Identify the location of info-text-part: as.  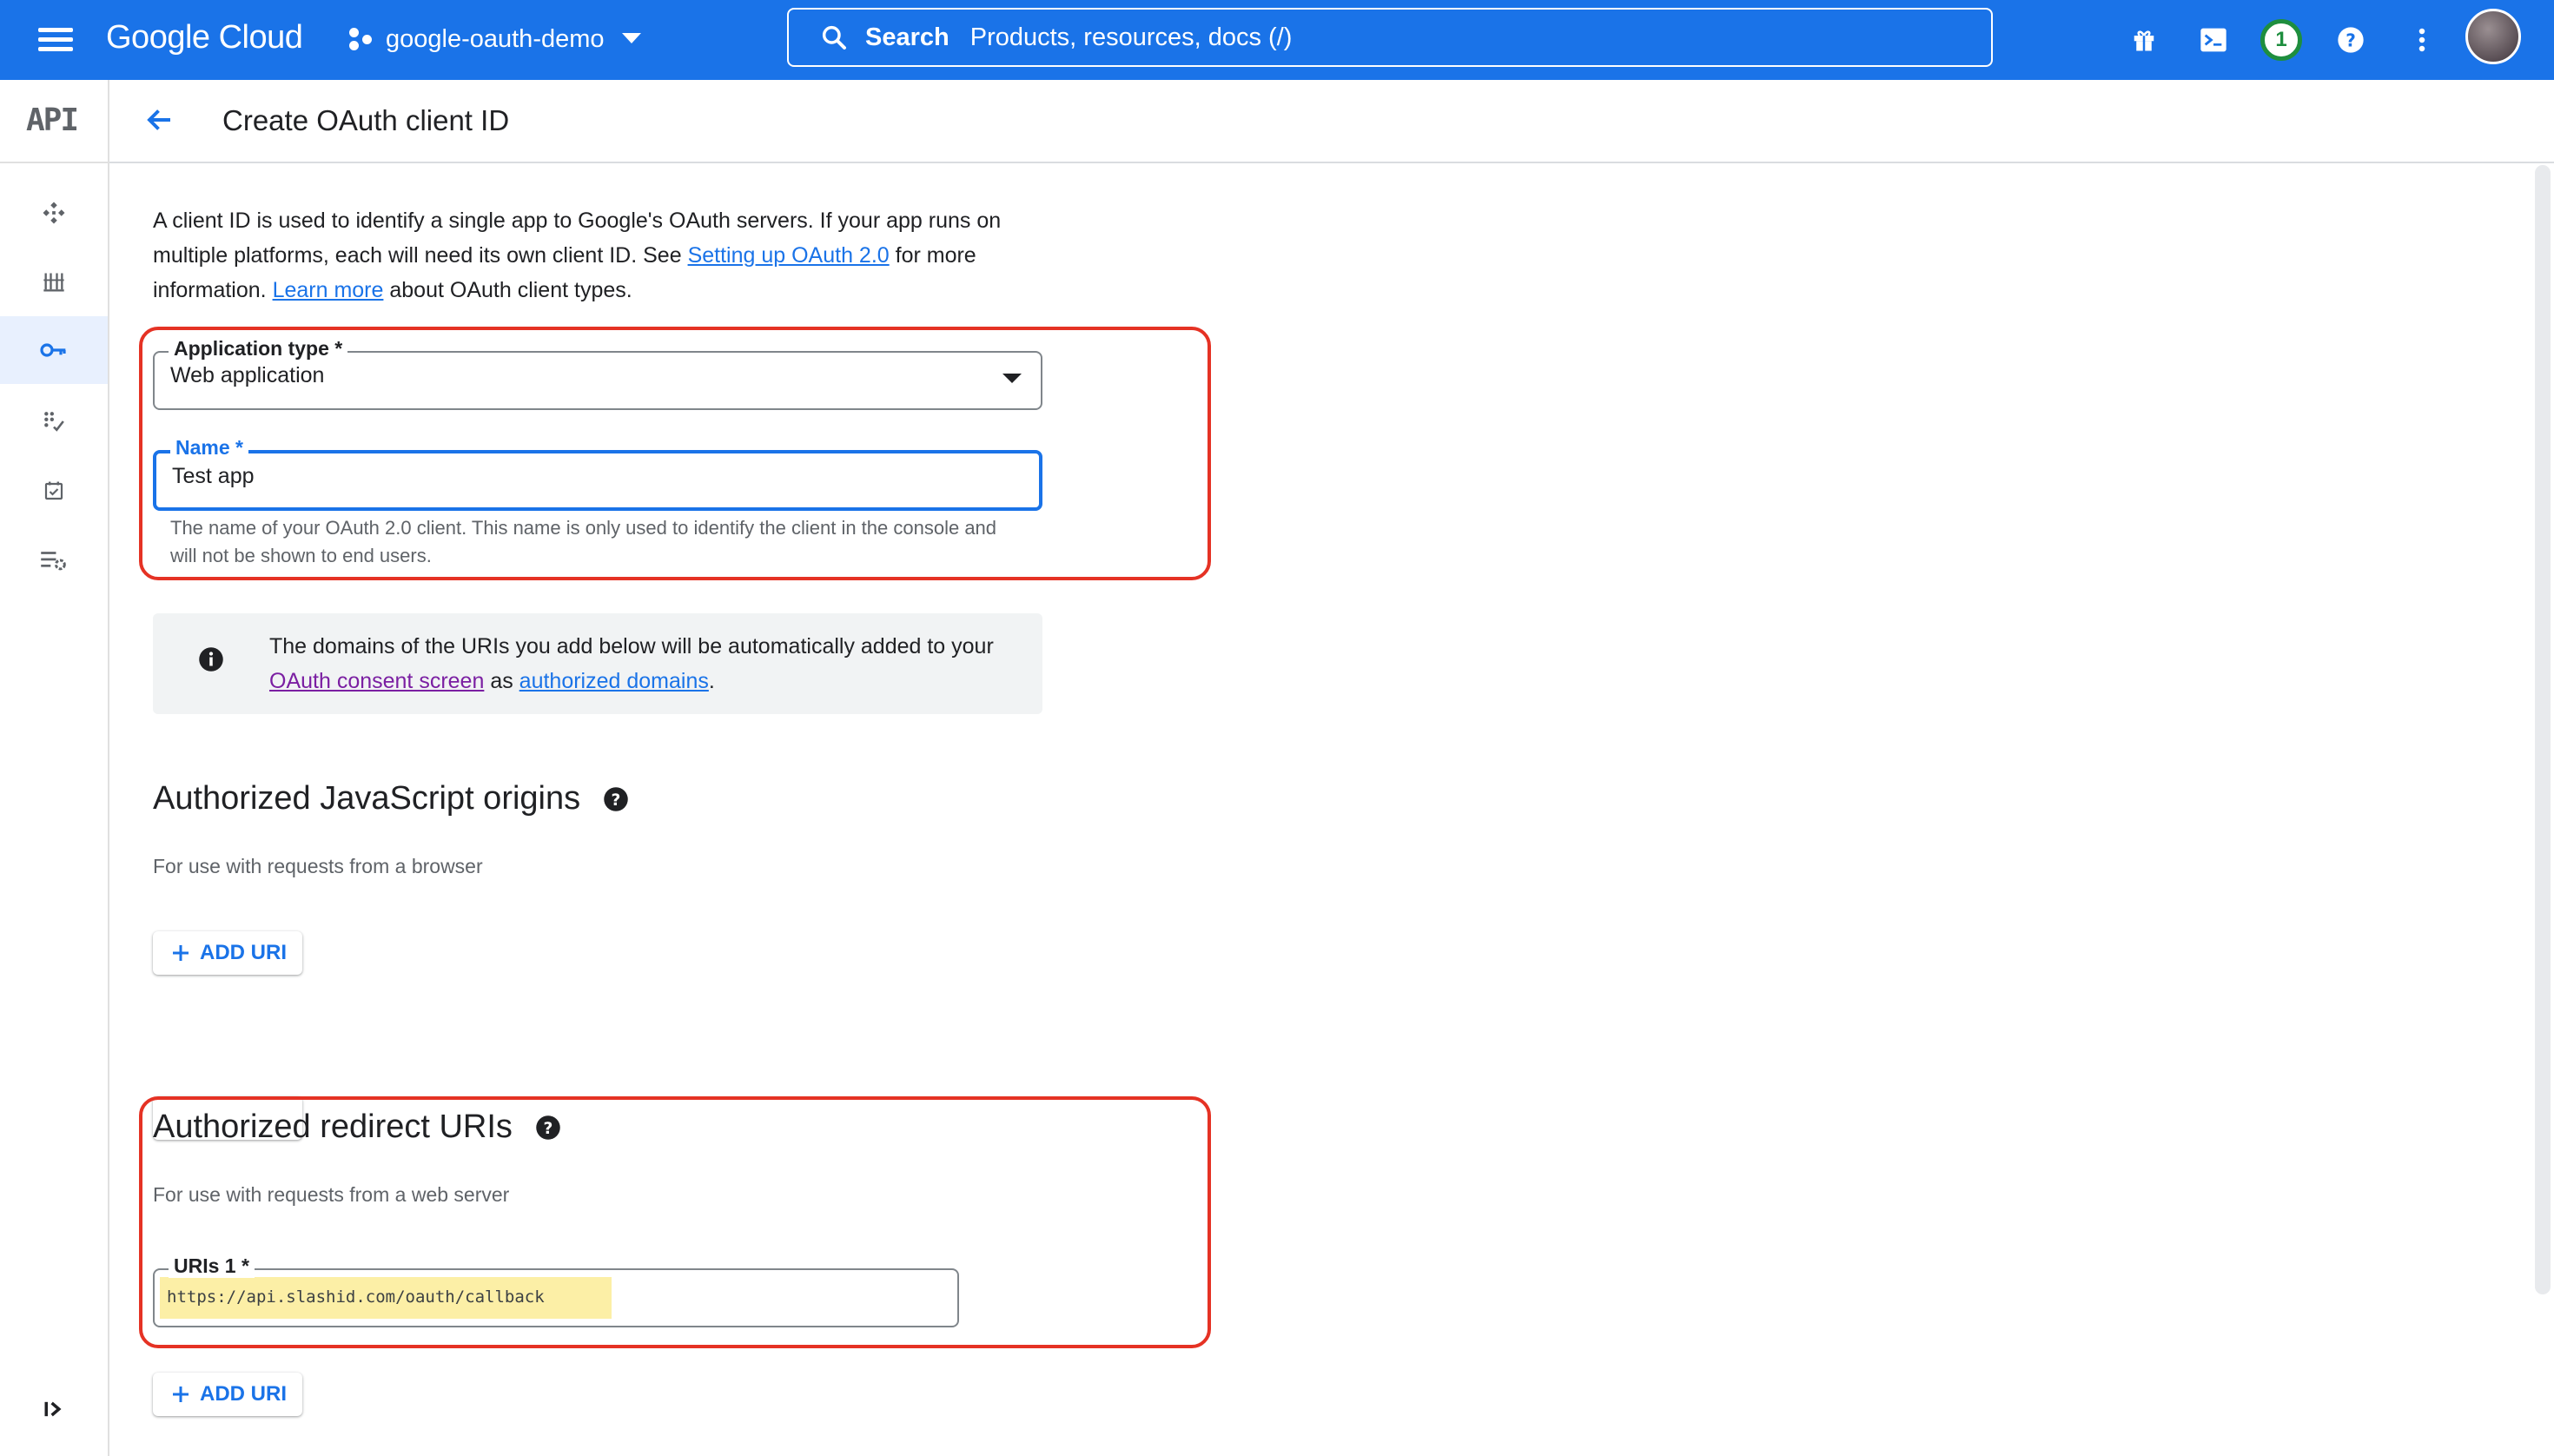
(502, 681).